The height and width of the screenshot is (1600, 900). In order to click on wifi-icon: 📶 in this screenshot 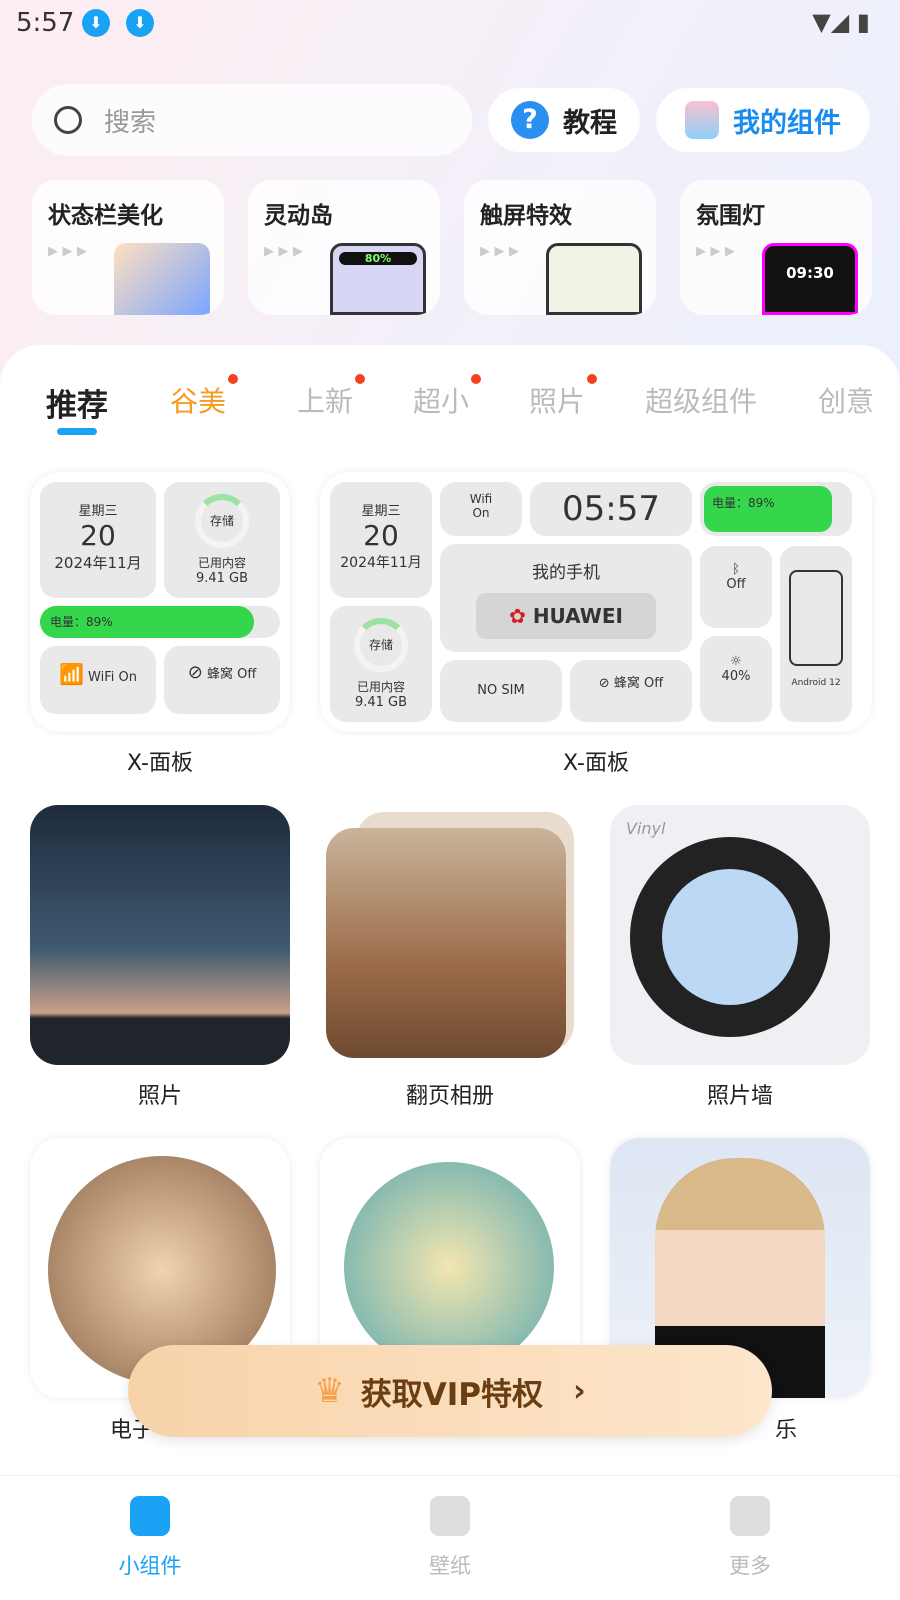, I will do `click(71, 674)`.